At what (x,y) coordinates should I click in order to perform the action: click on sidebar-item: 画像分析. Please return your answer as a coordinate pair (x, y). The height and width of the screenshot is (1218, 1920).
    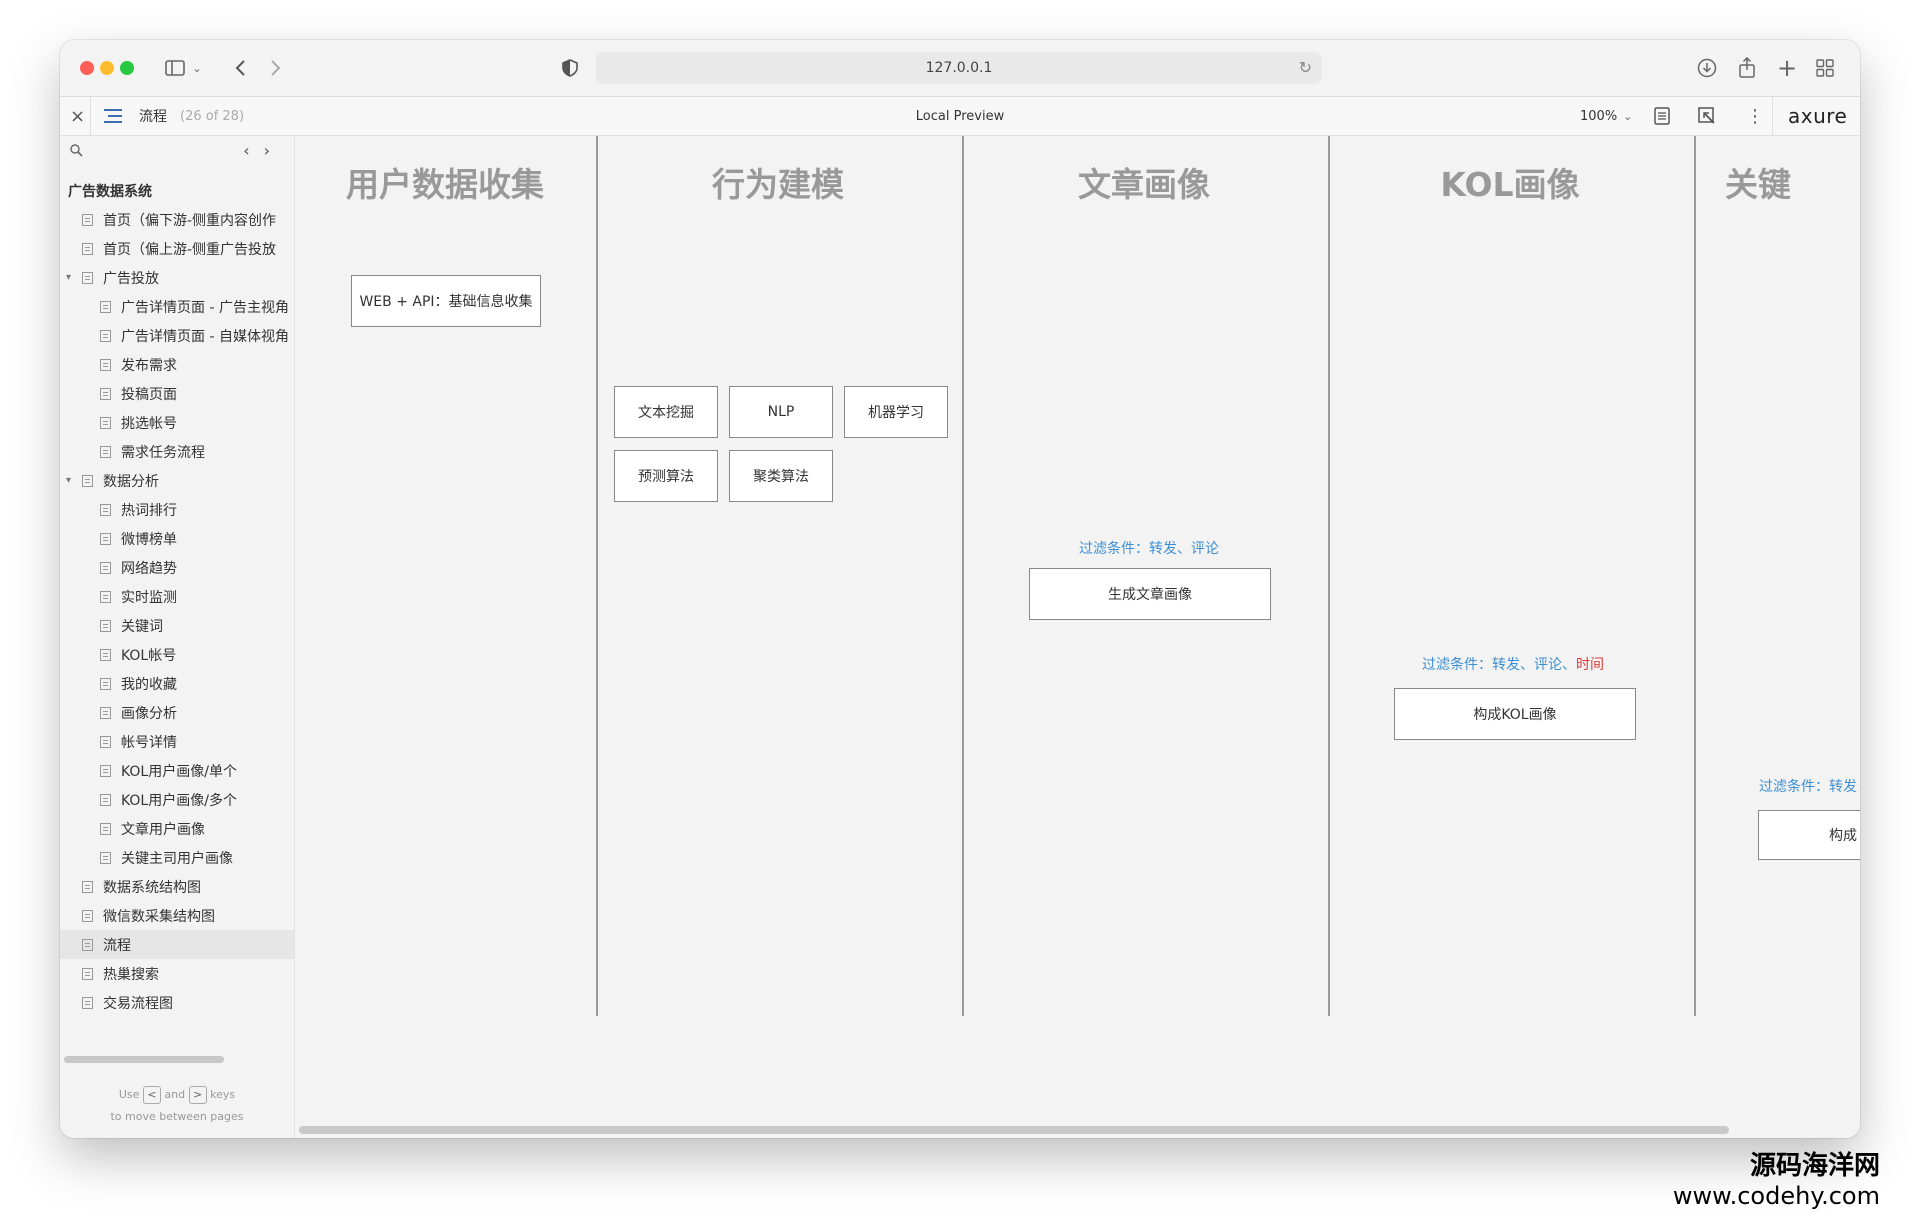
    Looking at the image, I should click on (177, 712).